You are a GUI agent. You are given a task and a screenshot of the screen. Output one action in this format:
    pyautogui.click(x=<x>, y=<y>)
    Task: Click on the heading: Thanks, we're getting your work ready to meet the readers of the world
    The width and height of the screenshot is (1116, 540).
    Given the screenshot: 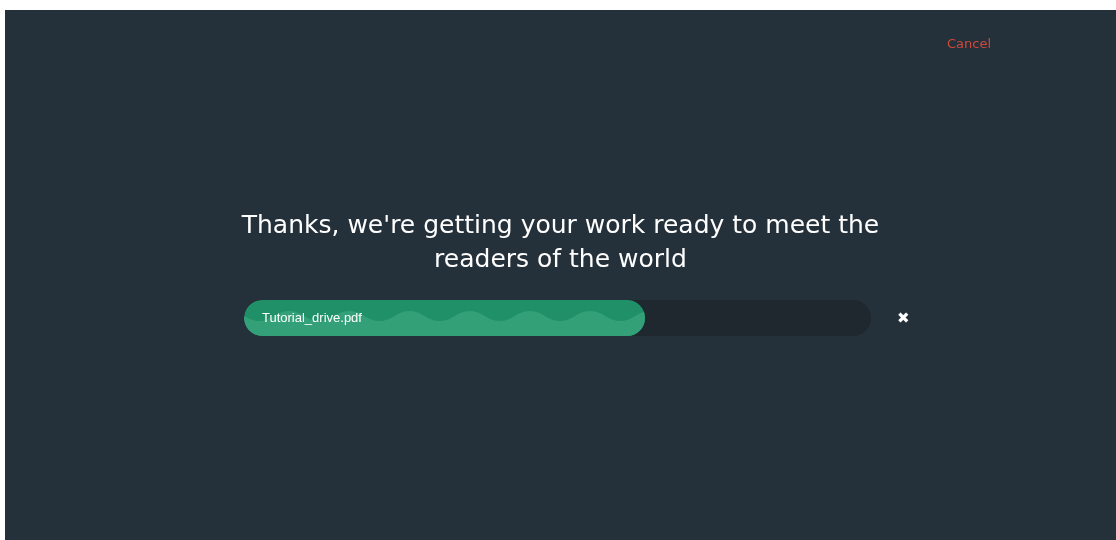 What is the action you would take?
    pyautogui.click(x=560, y=242)
    